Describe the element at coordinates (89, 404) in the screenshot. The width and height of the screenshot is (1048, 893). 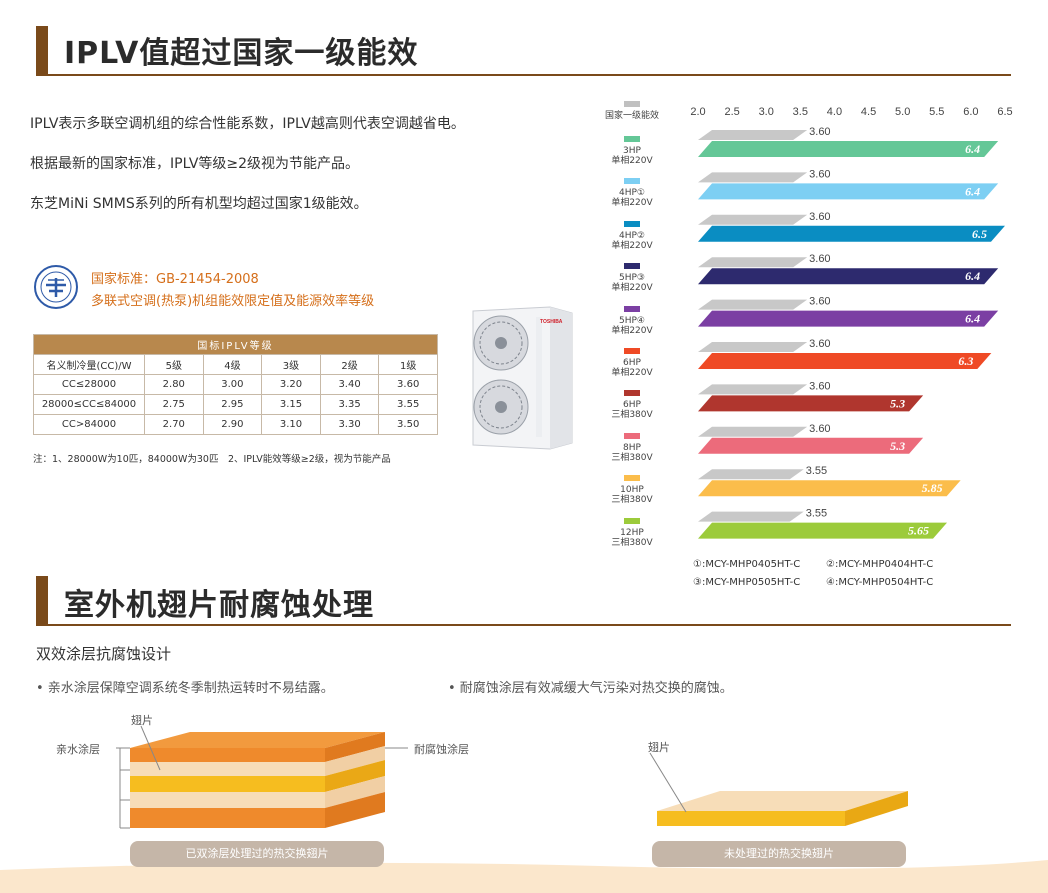
I see `table-cell: 28000≤CC≤84000` at that location.